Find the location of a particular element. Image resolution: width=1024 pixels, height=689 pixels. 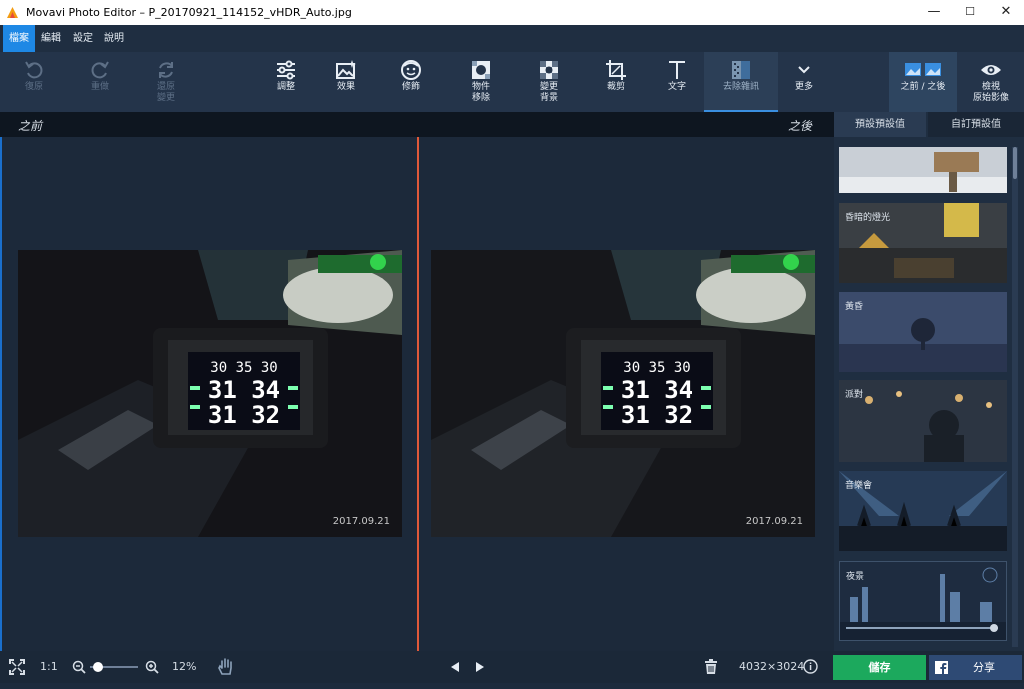

text-icon is located at coordinates (677, 70).